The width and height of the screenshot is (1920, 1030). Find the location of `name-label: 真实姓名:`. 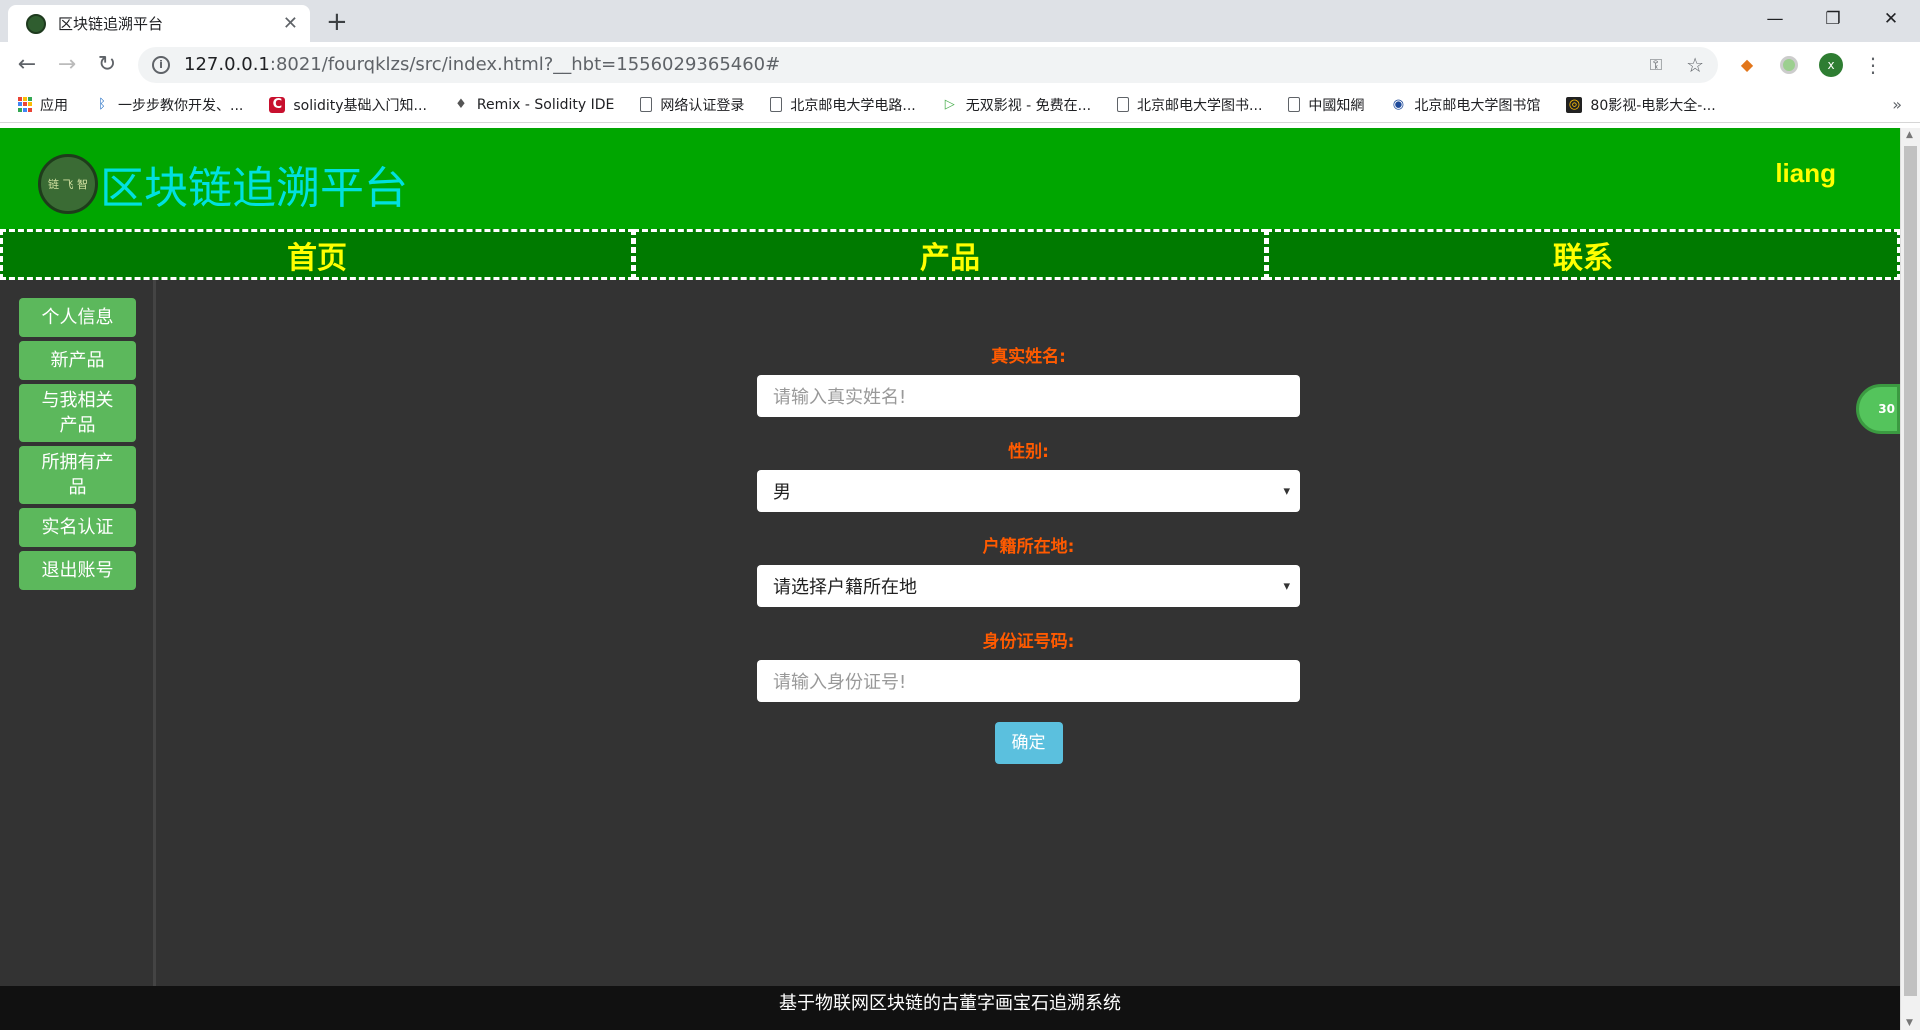

name-label: 真实姓名: is located at coordinates (1028, 357).